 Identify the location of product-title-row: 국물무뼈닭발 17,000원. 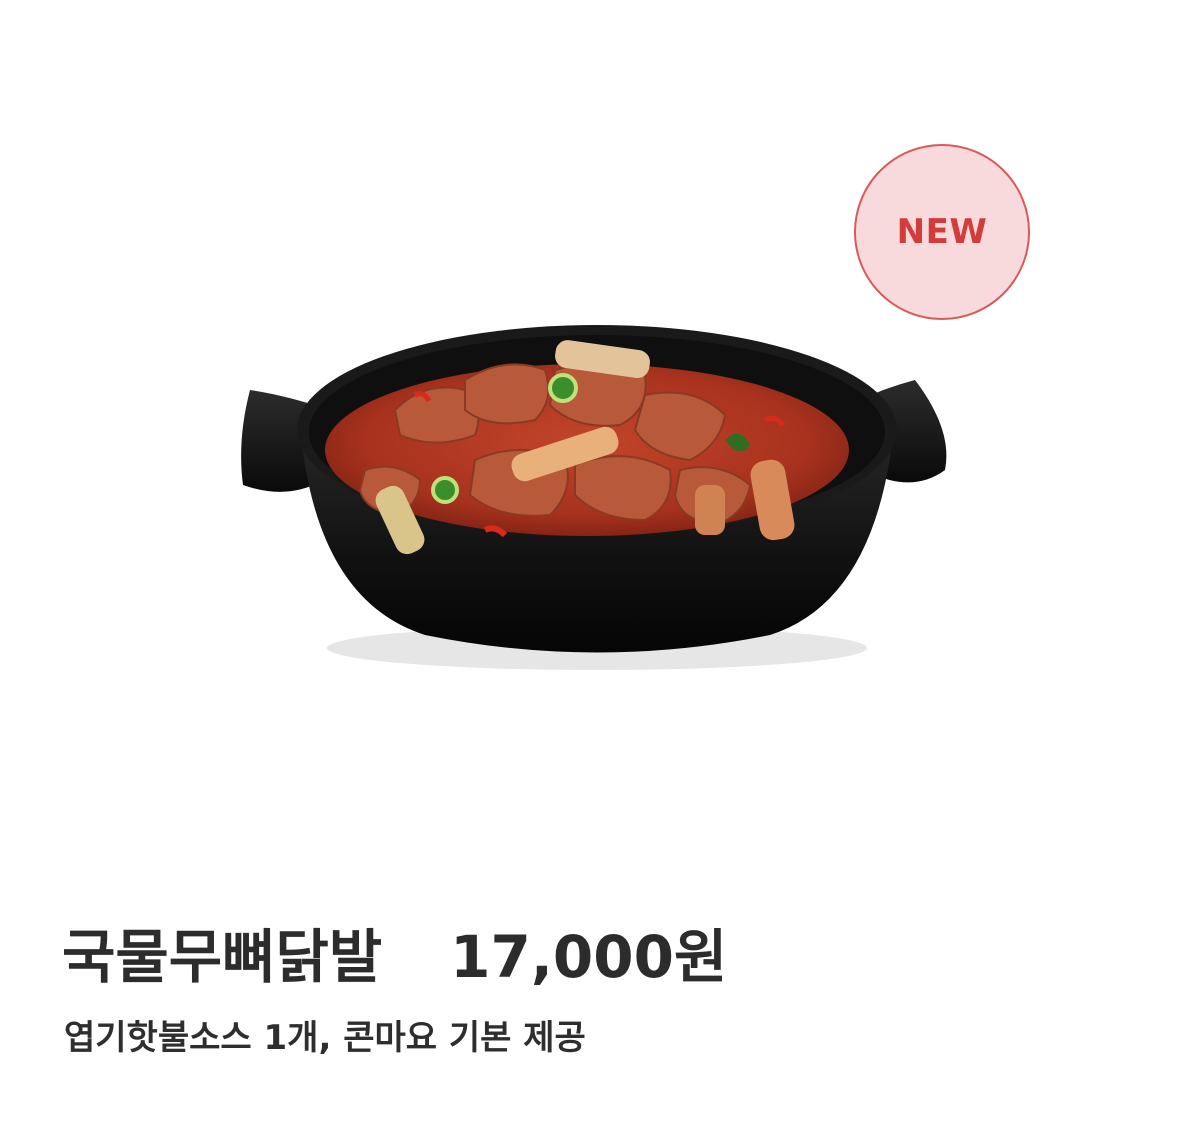
(394, 950).